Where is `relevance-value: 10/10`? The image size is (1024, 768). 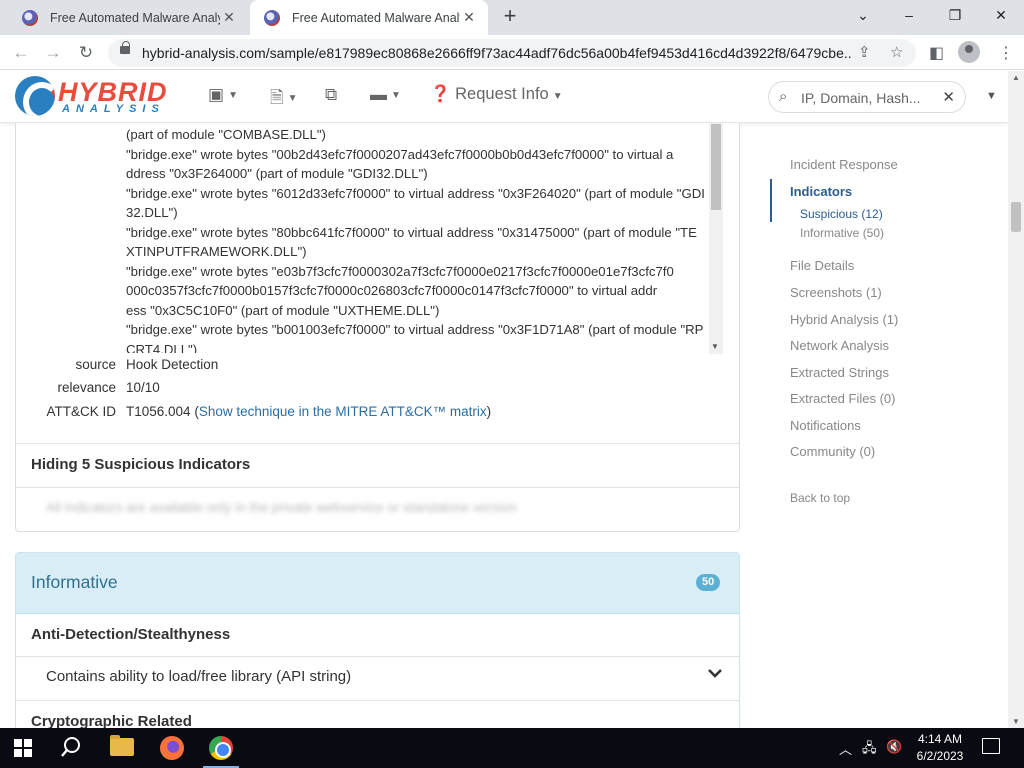
relevance-value: 10/10 is located at coordinates (143, 387).